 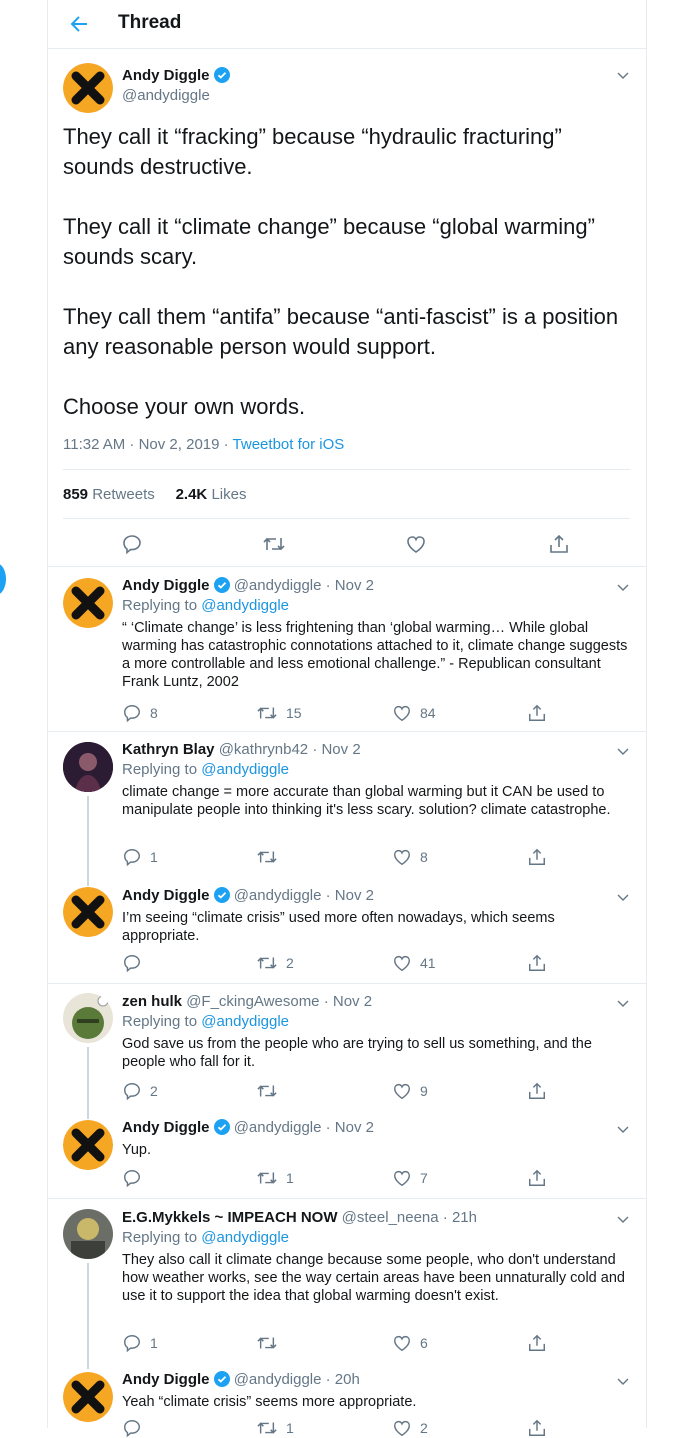 I want to click on compose-button, so click(x=3, y=579).